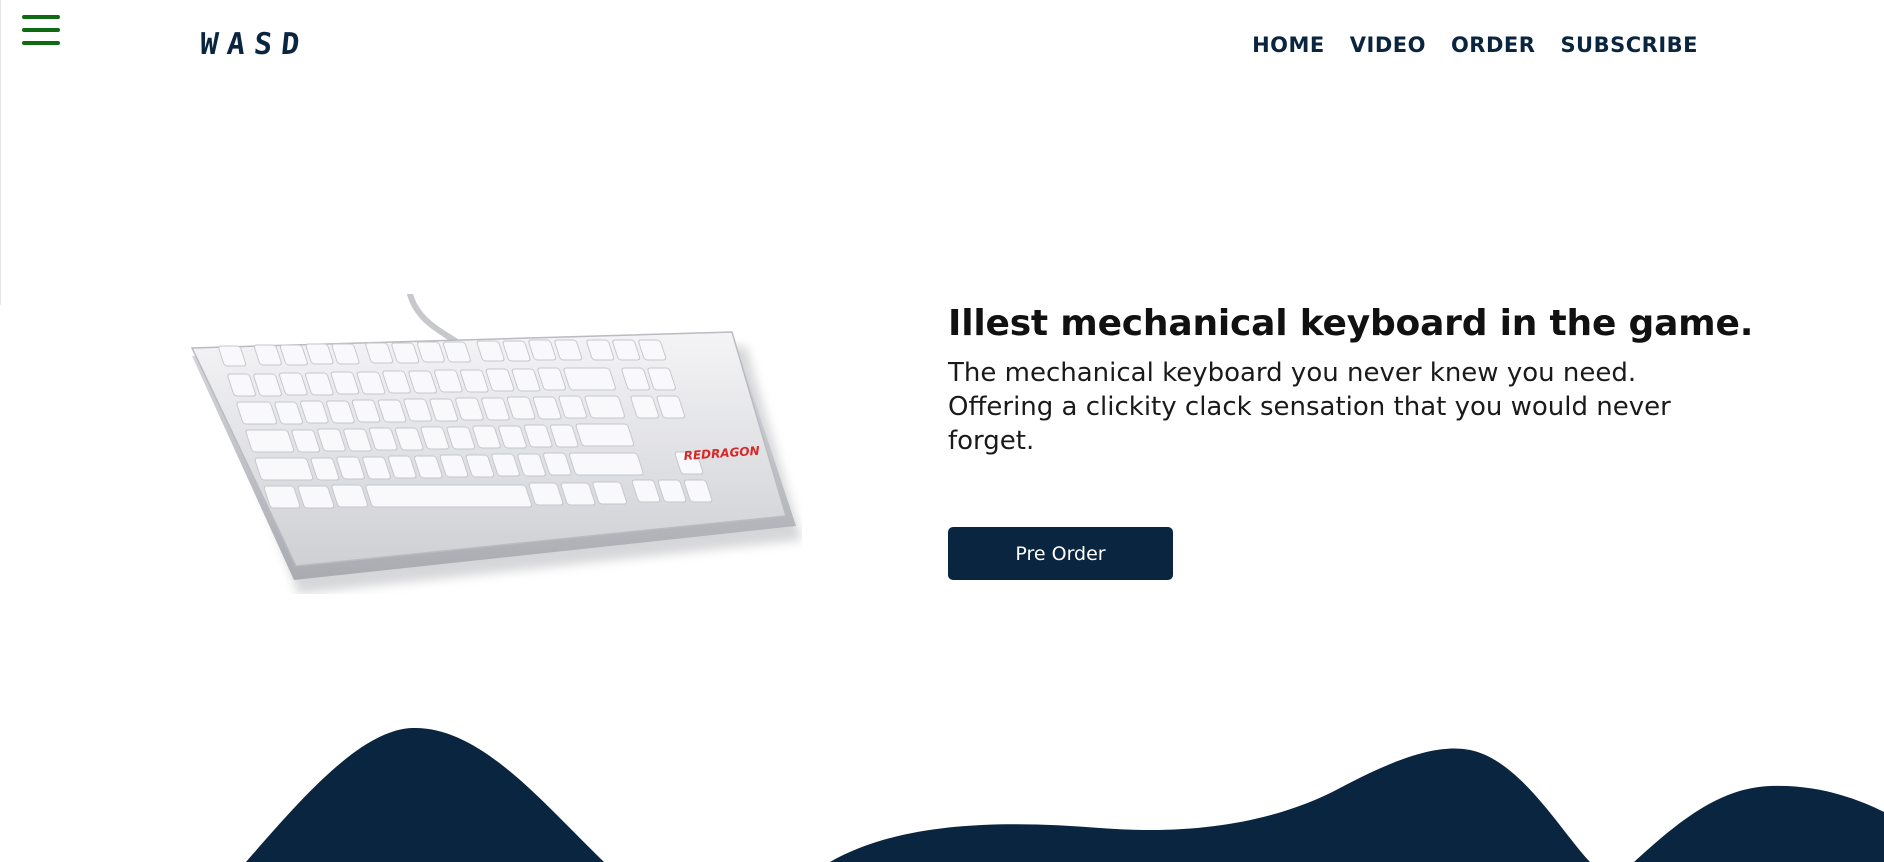  What do you see at coordinates (1388, 45) in the screenshot?
I see `nav-link-video: VIDEO` at bounding box center [1388, 45].